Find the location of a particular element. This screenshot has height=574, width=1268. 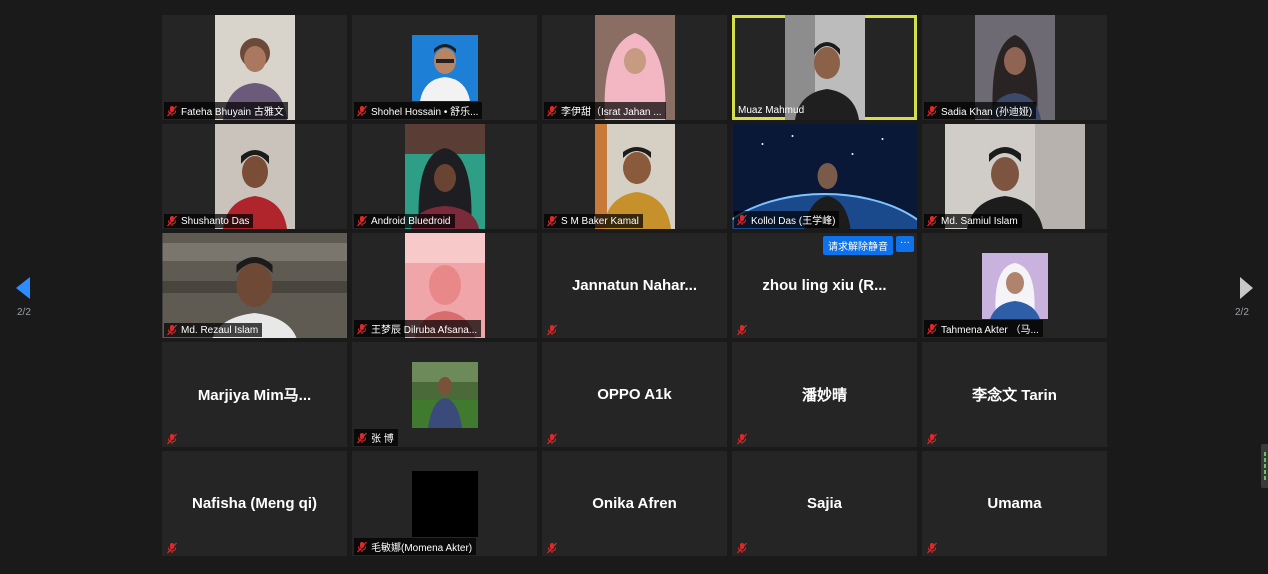

participant-tile: Sajia is located at coordinates (824, 503).